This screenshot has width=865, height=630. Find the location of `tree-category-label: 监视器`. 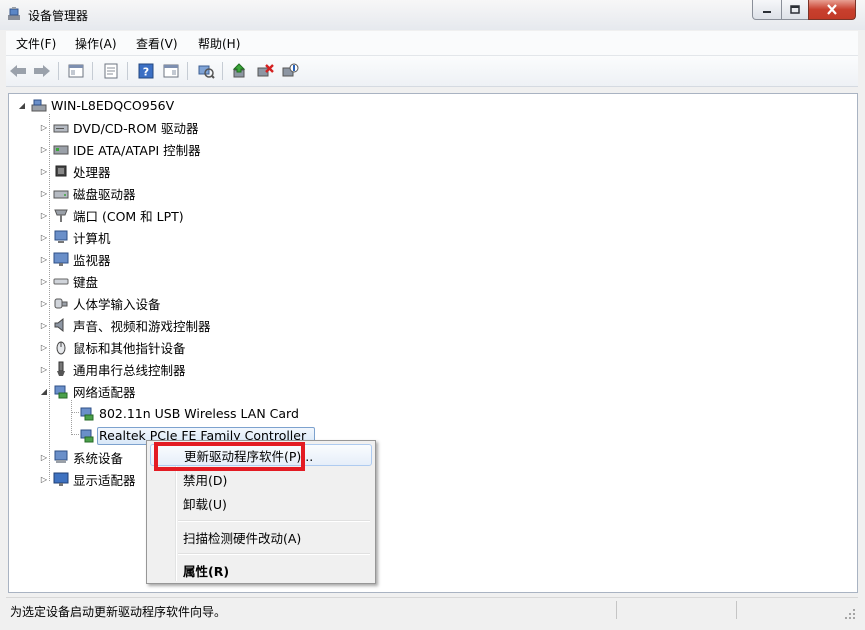

tree-category-label: 监视器 is located at coordinates (92, 260).